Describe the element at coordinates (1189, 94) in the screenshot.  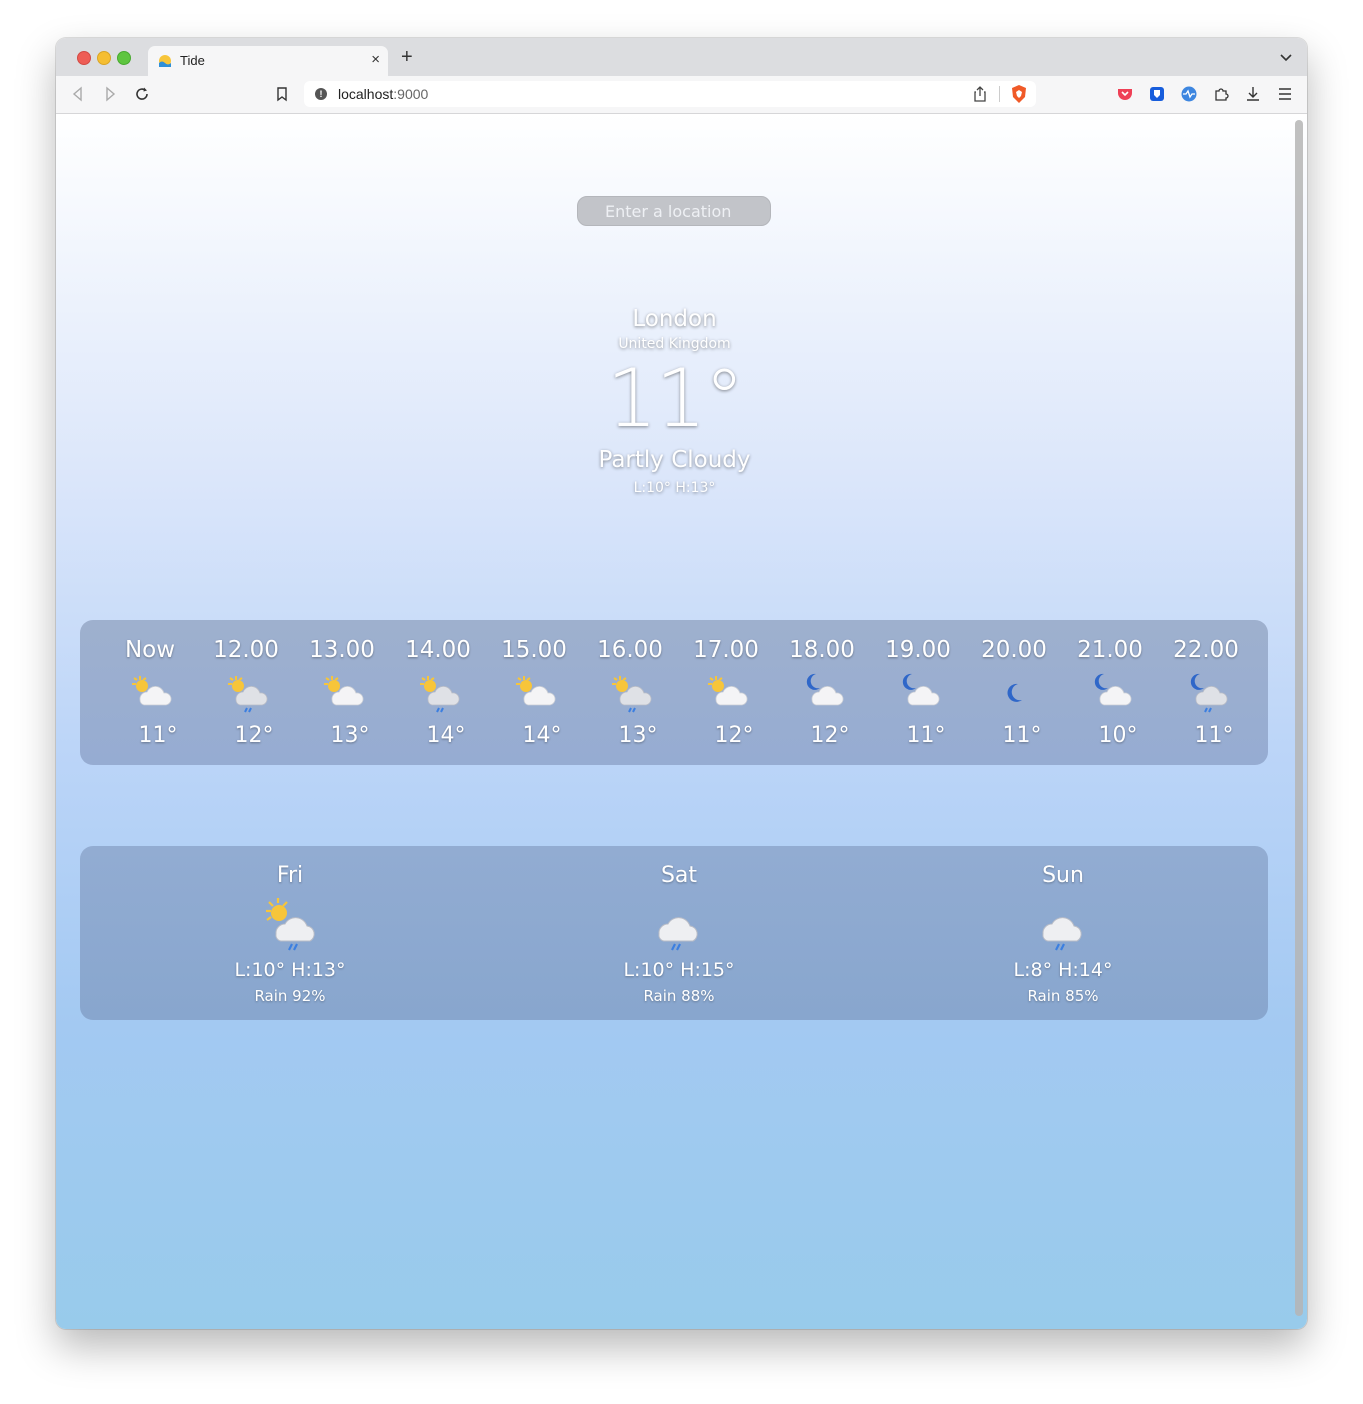
I see `extension-pulse-icon` at that location.